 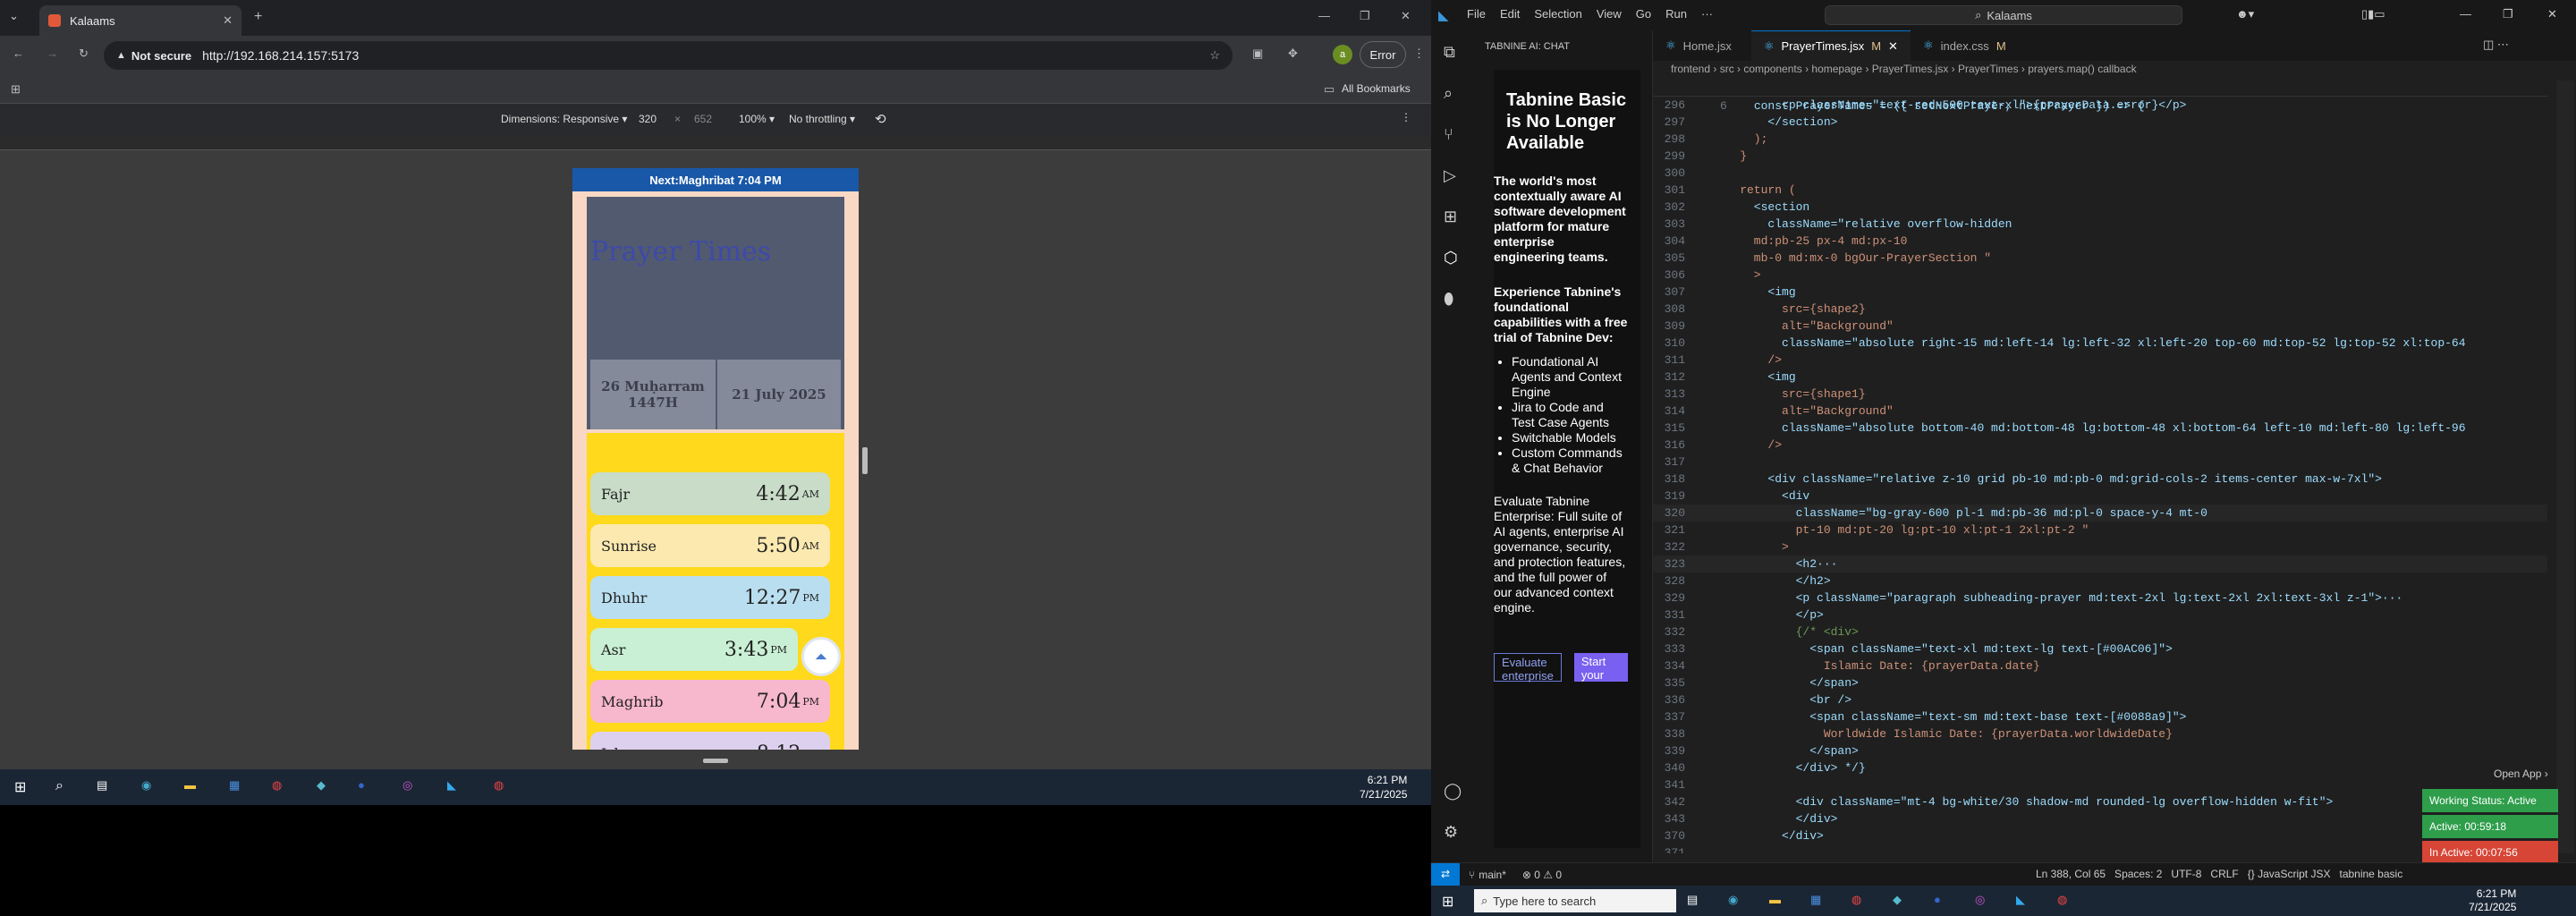 What do you see at coordinates (102, 785) in the screenshot?
I see `task-view-icon: ▤` at bounding box center [102, 785].